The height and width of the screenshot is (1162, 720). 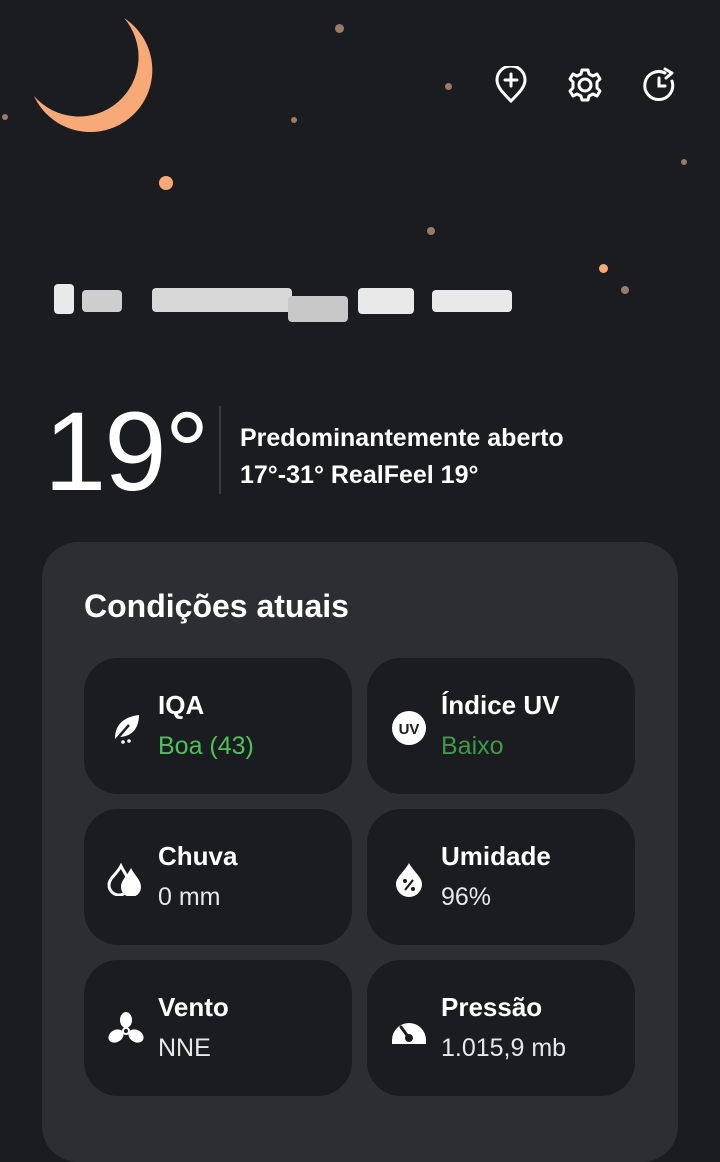 I want to click on gear-icon, so click(x=585, y=85).